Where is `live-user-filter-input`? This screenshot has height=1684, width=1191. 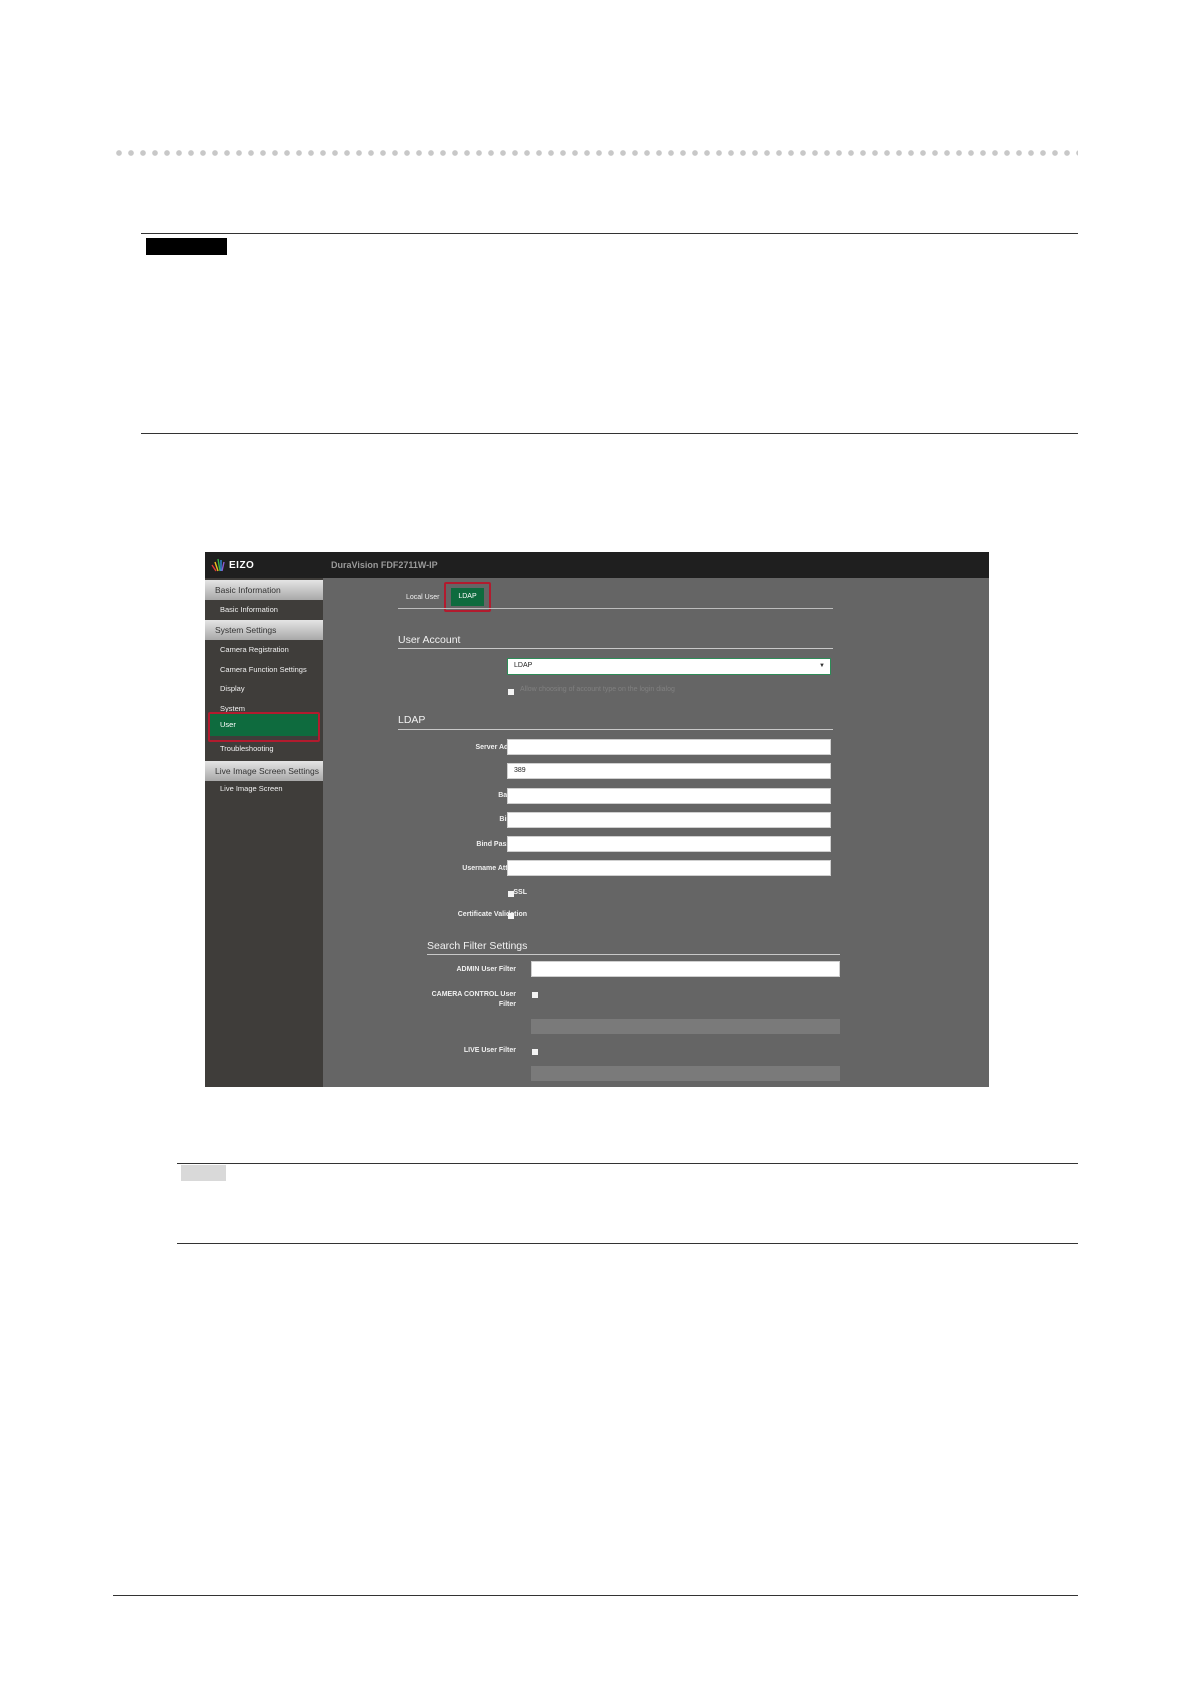 live-user-filter-input is located at coordinates (685, 1073).